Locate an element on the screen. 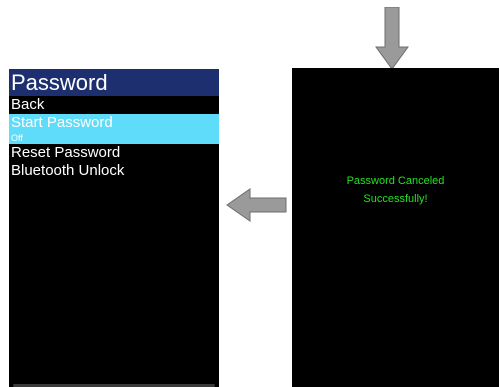 Image resolution: width=500 pixels, height=387 pixels. menu-item-reset-password: Reset Password is located at coordinates (114, 153).